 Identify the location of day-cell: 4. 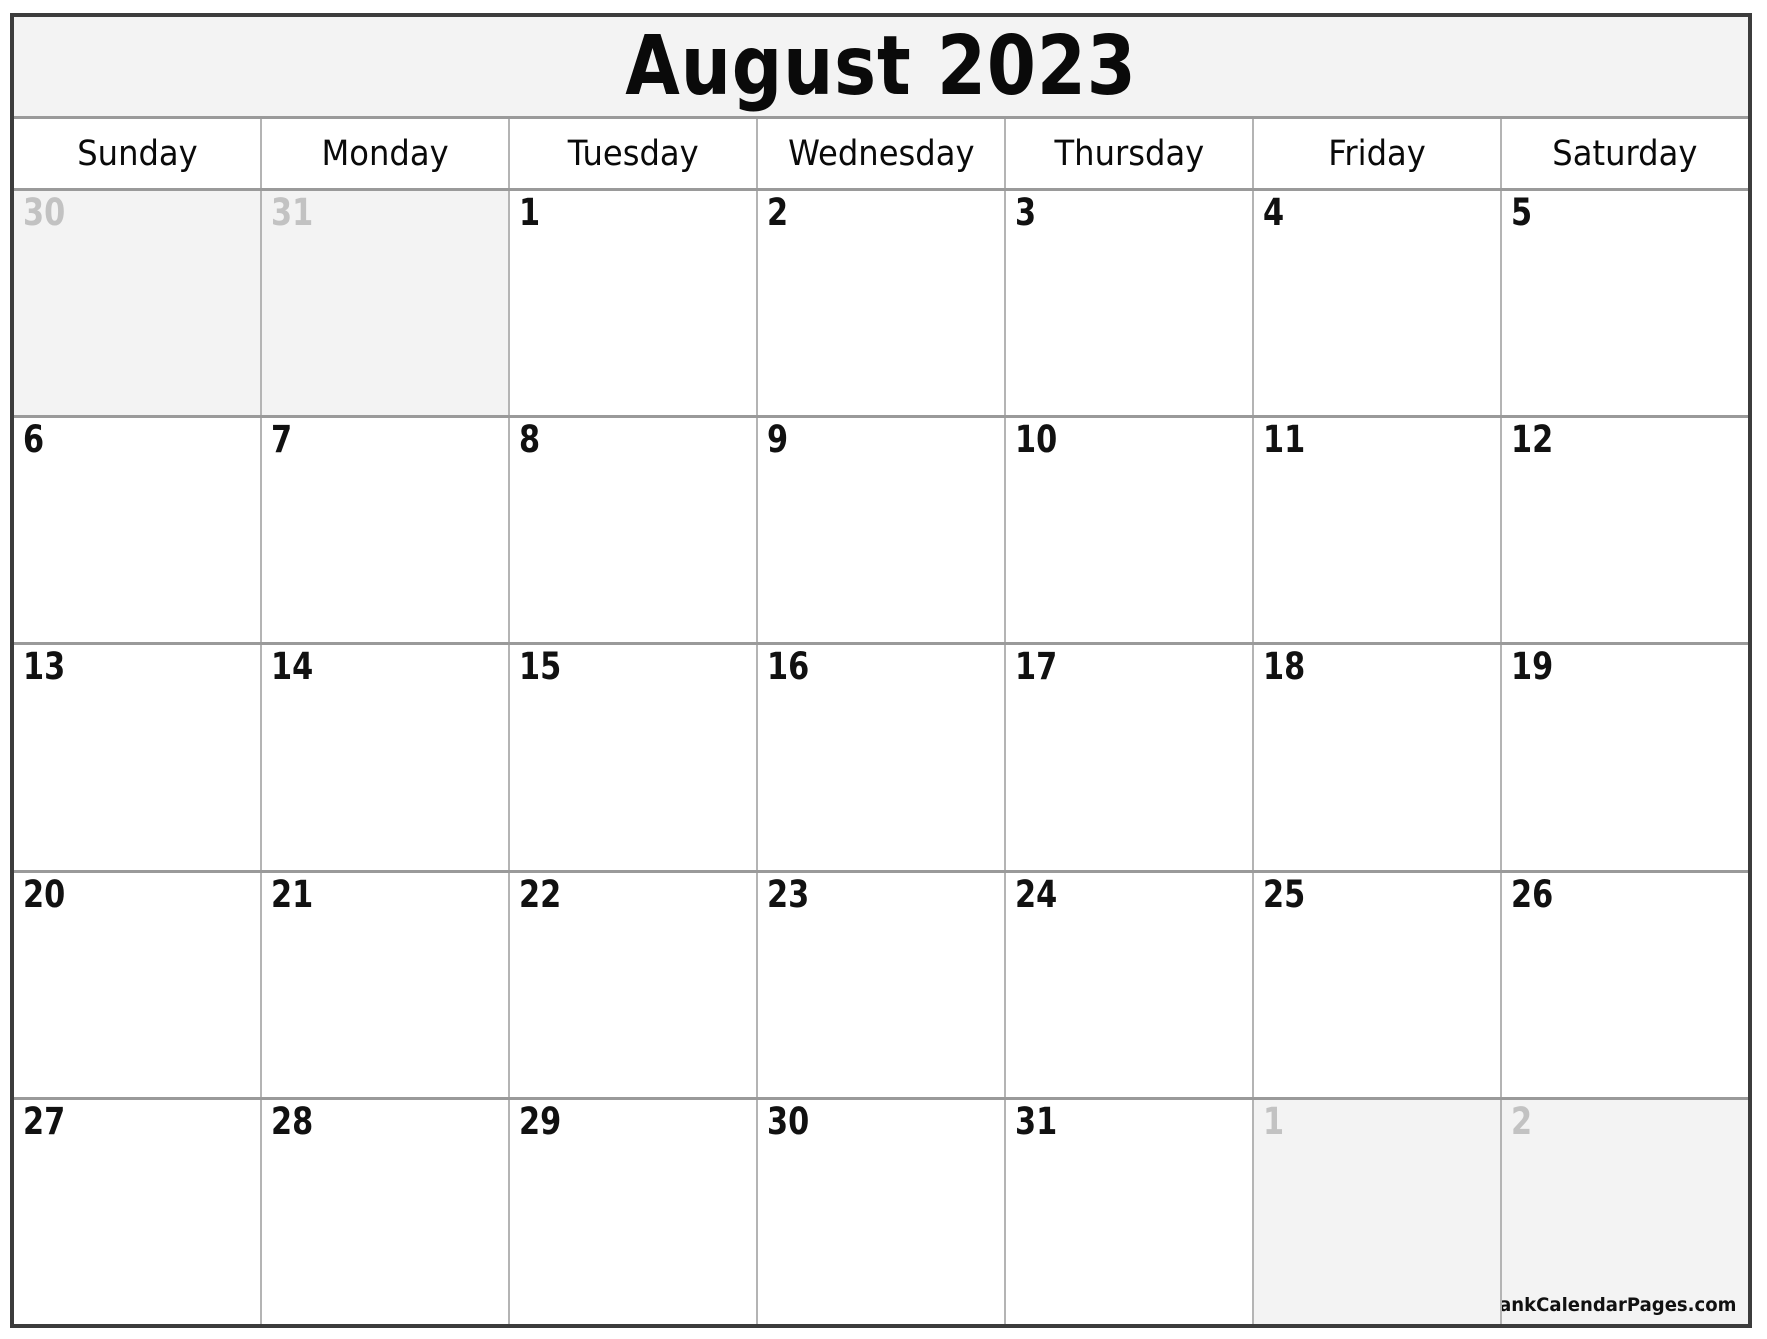
(1378, 303).